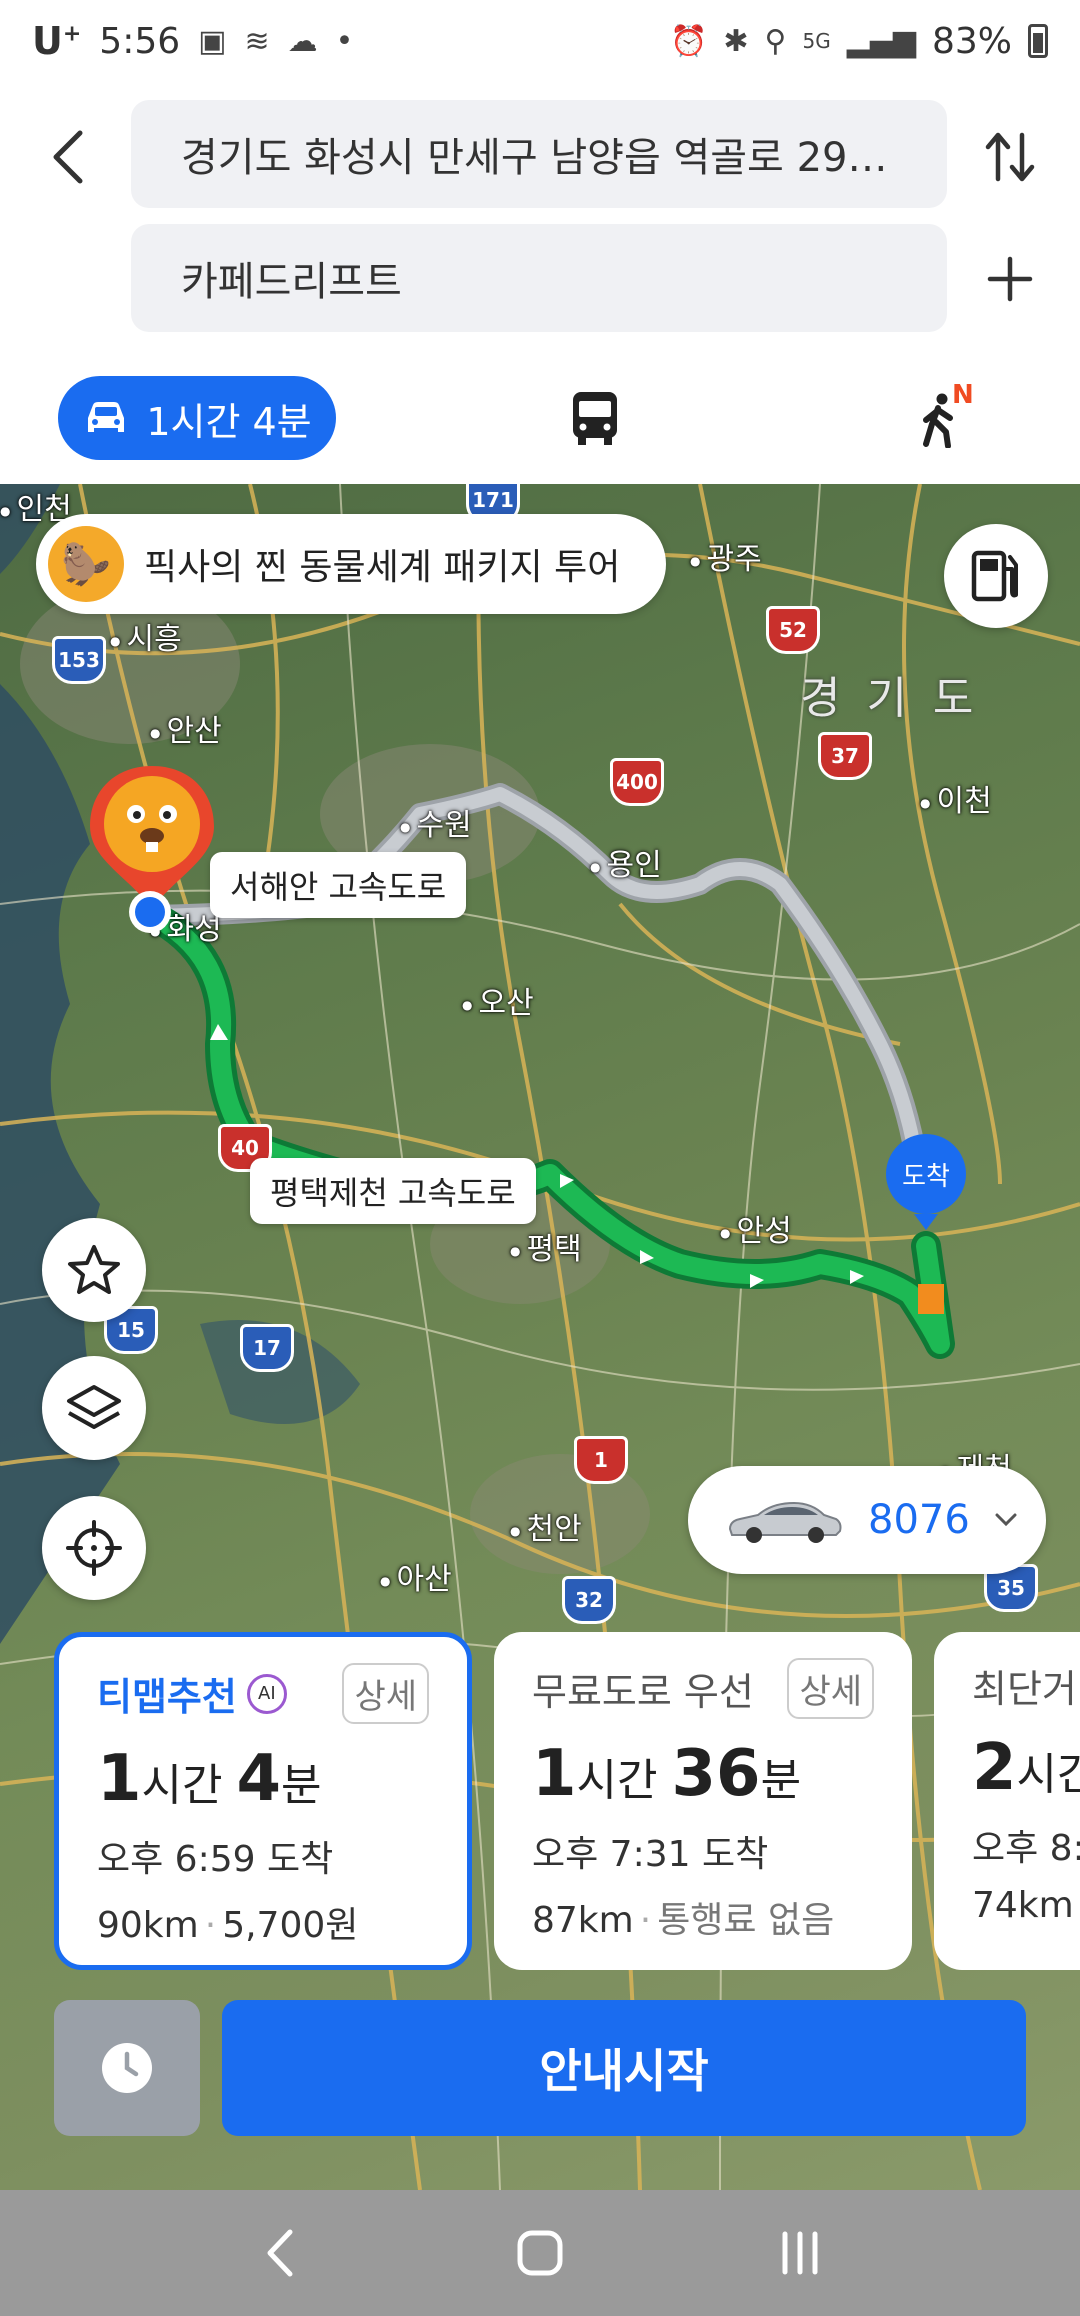 This screenshot has height=2316, width=1080. What do you see at coordinates (86, 564) in the screenshot?
I see `beaver-character-icon: 🦫` at bounding box center [86, 564].